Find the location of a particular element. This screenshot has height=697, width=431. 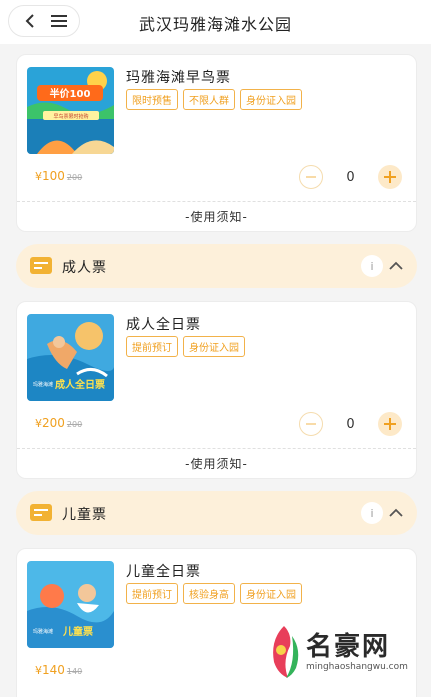

image-ticket-text: 儿童票 is located at coordinates (77, 631).